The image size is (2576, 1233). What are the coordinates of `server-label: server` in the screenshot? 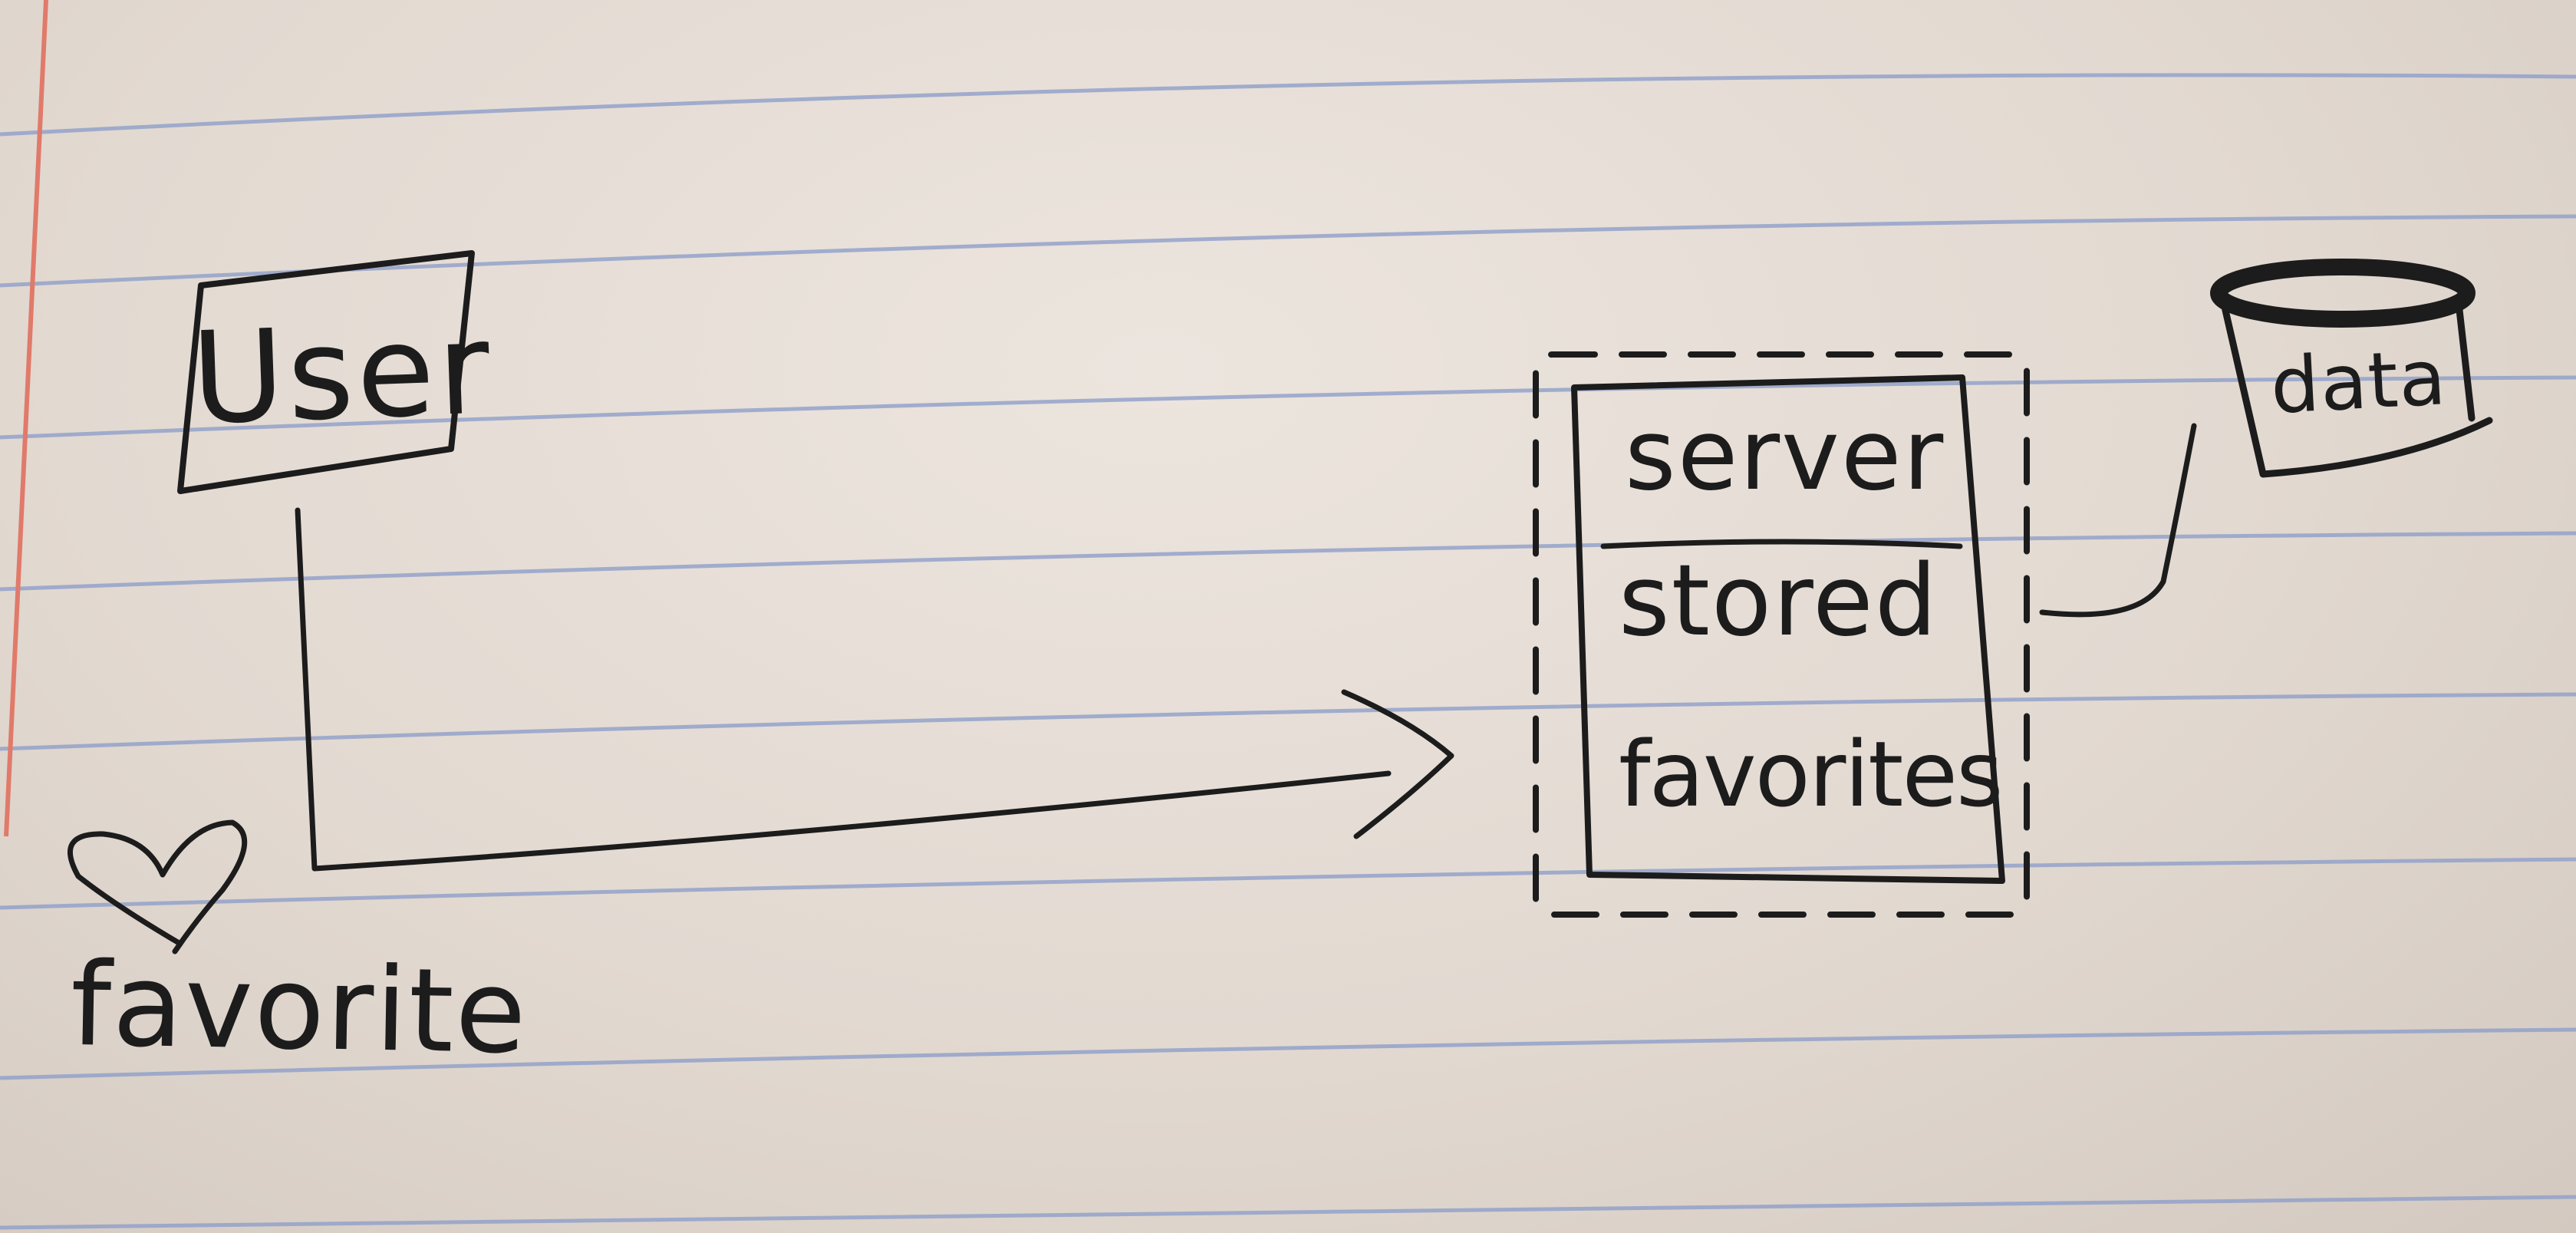 It's located at (1785, 455).